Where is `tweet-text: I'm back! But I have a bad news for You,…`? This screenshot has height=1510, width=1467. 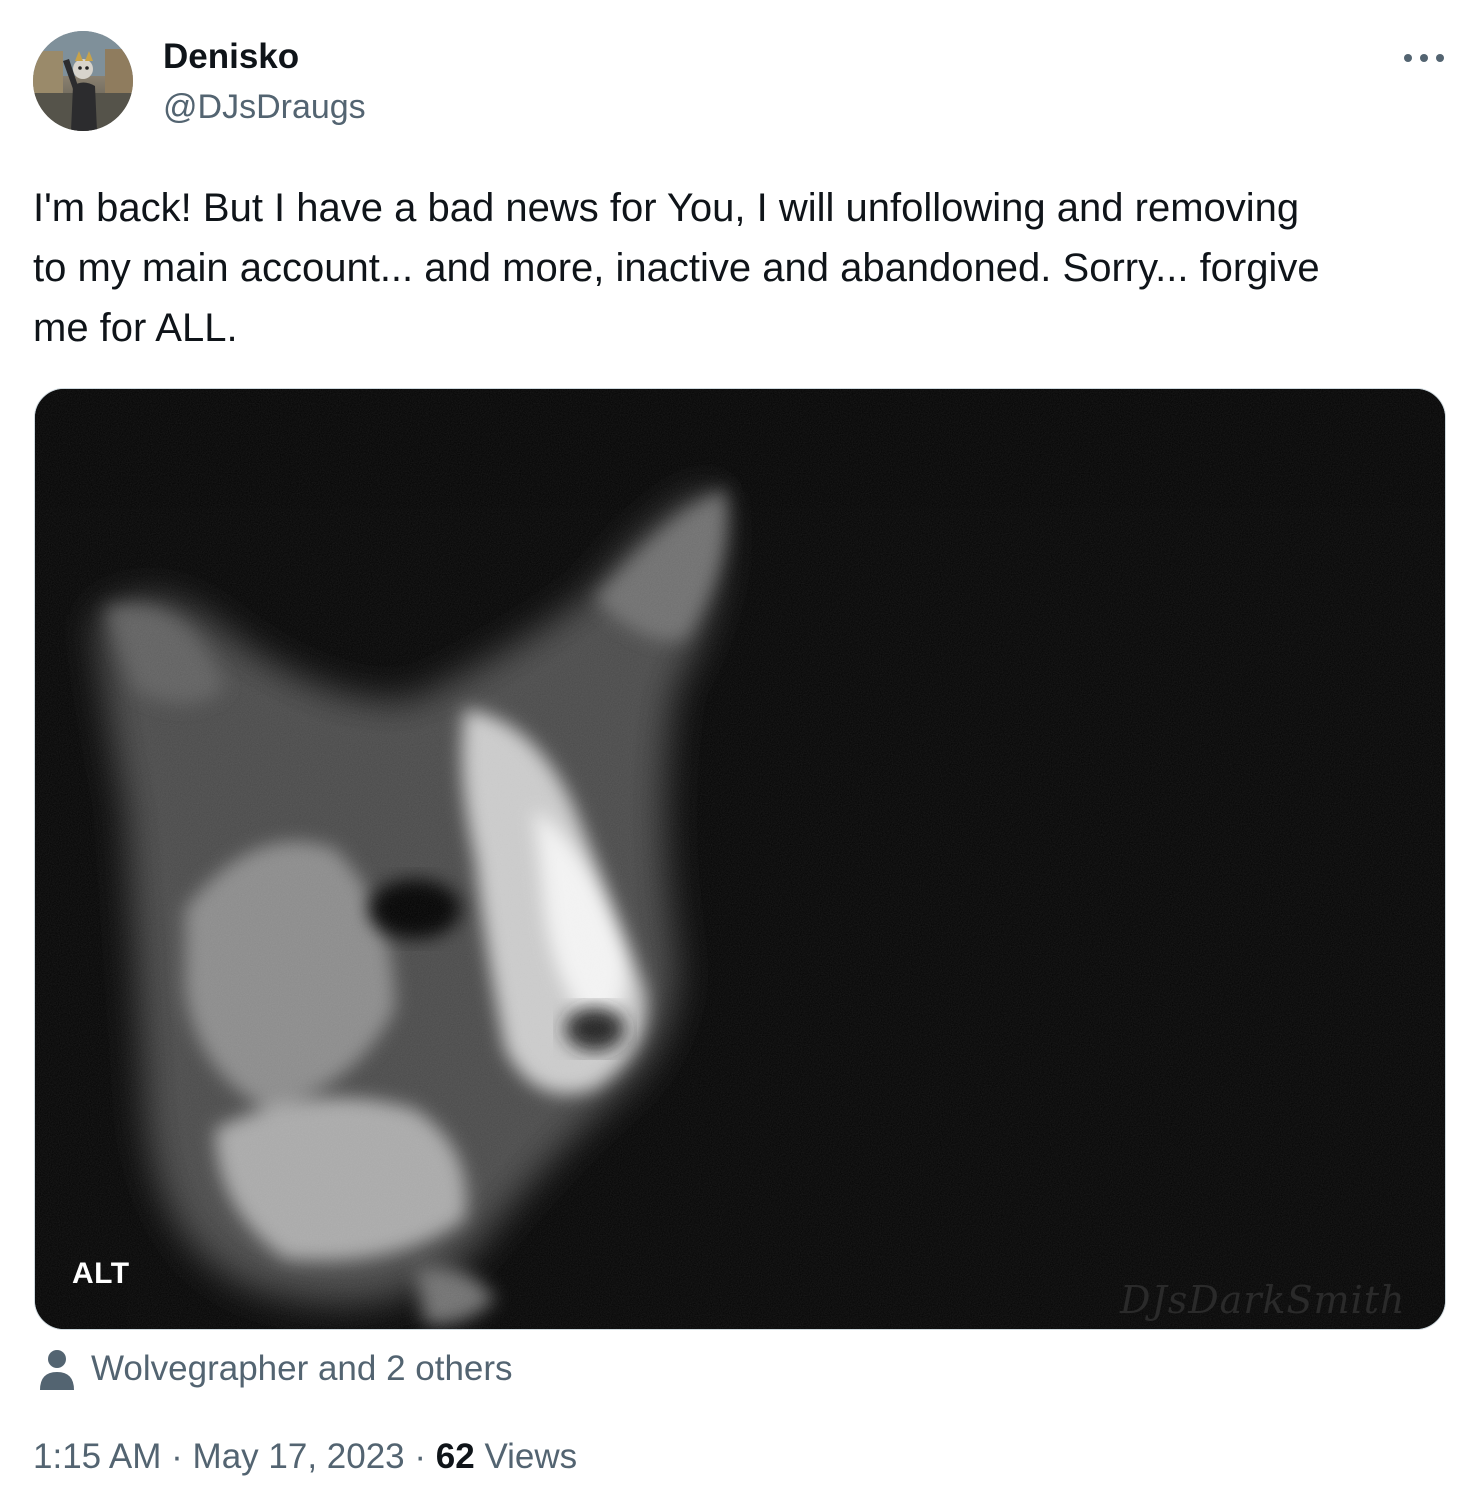 tweet-text: I'm back! But I have a bad news for You,… is located at coordinates (676, 268).